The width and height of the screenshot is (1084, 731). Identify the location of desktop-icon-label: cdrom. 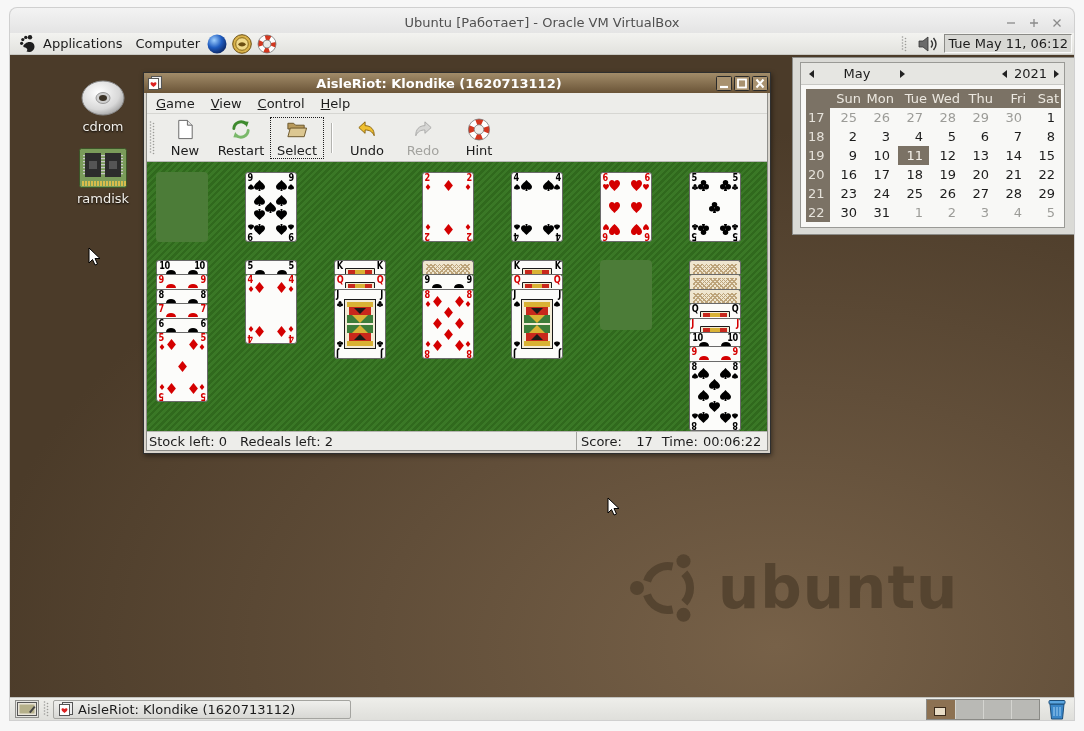
(103, 126).